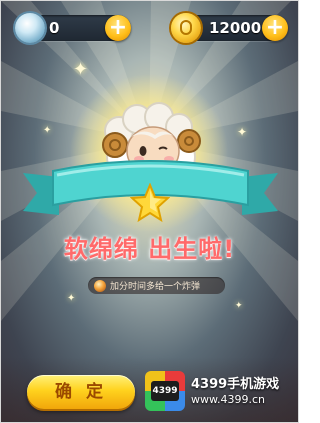  I want to click on hint-text: 加分时间多给一个炸弹, so click(155, 287).